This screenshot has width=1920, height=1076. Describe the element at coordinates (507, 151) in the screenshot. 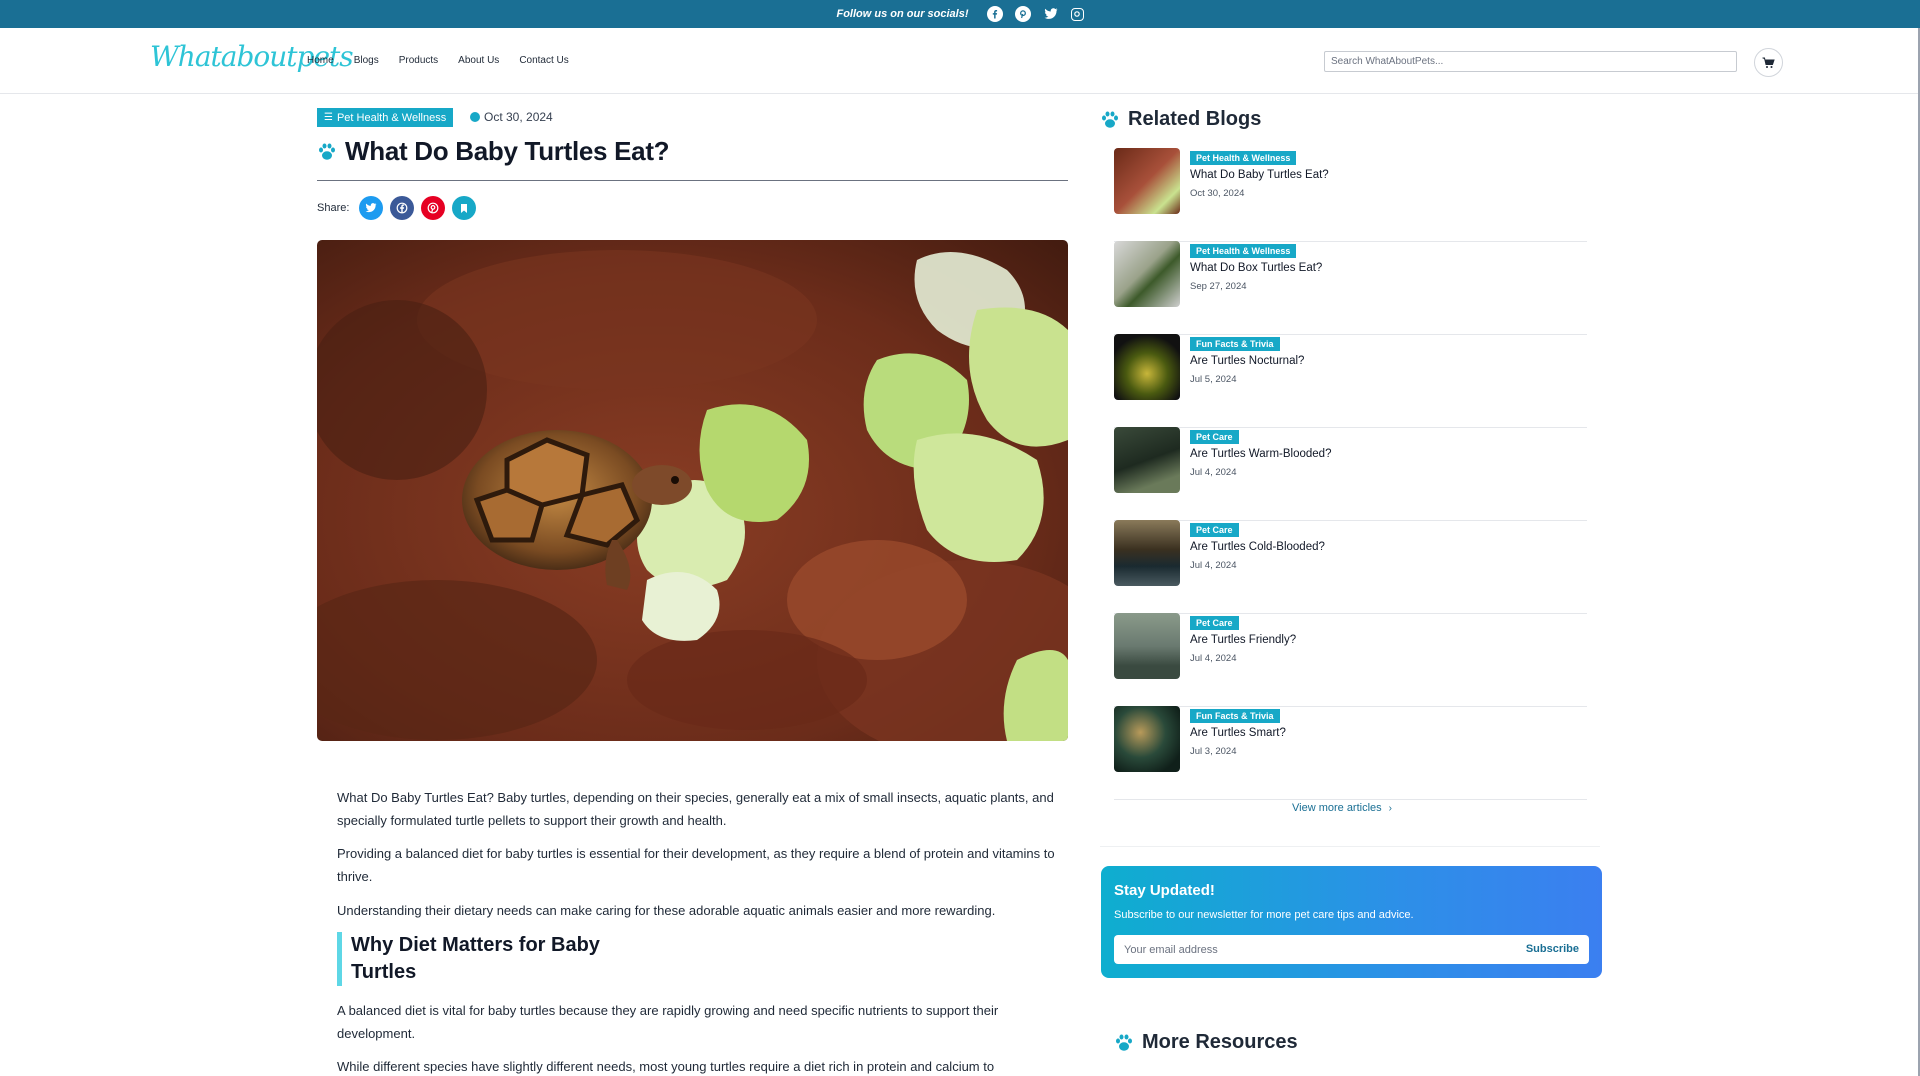

I see `article-title: What Do Baby Turtles Eat?` at that location.